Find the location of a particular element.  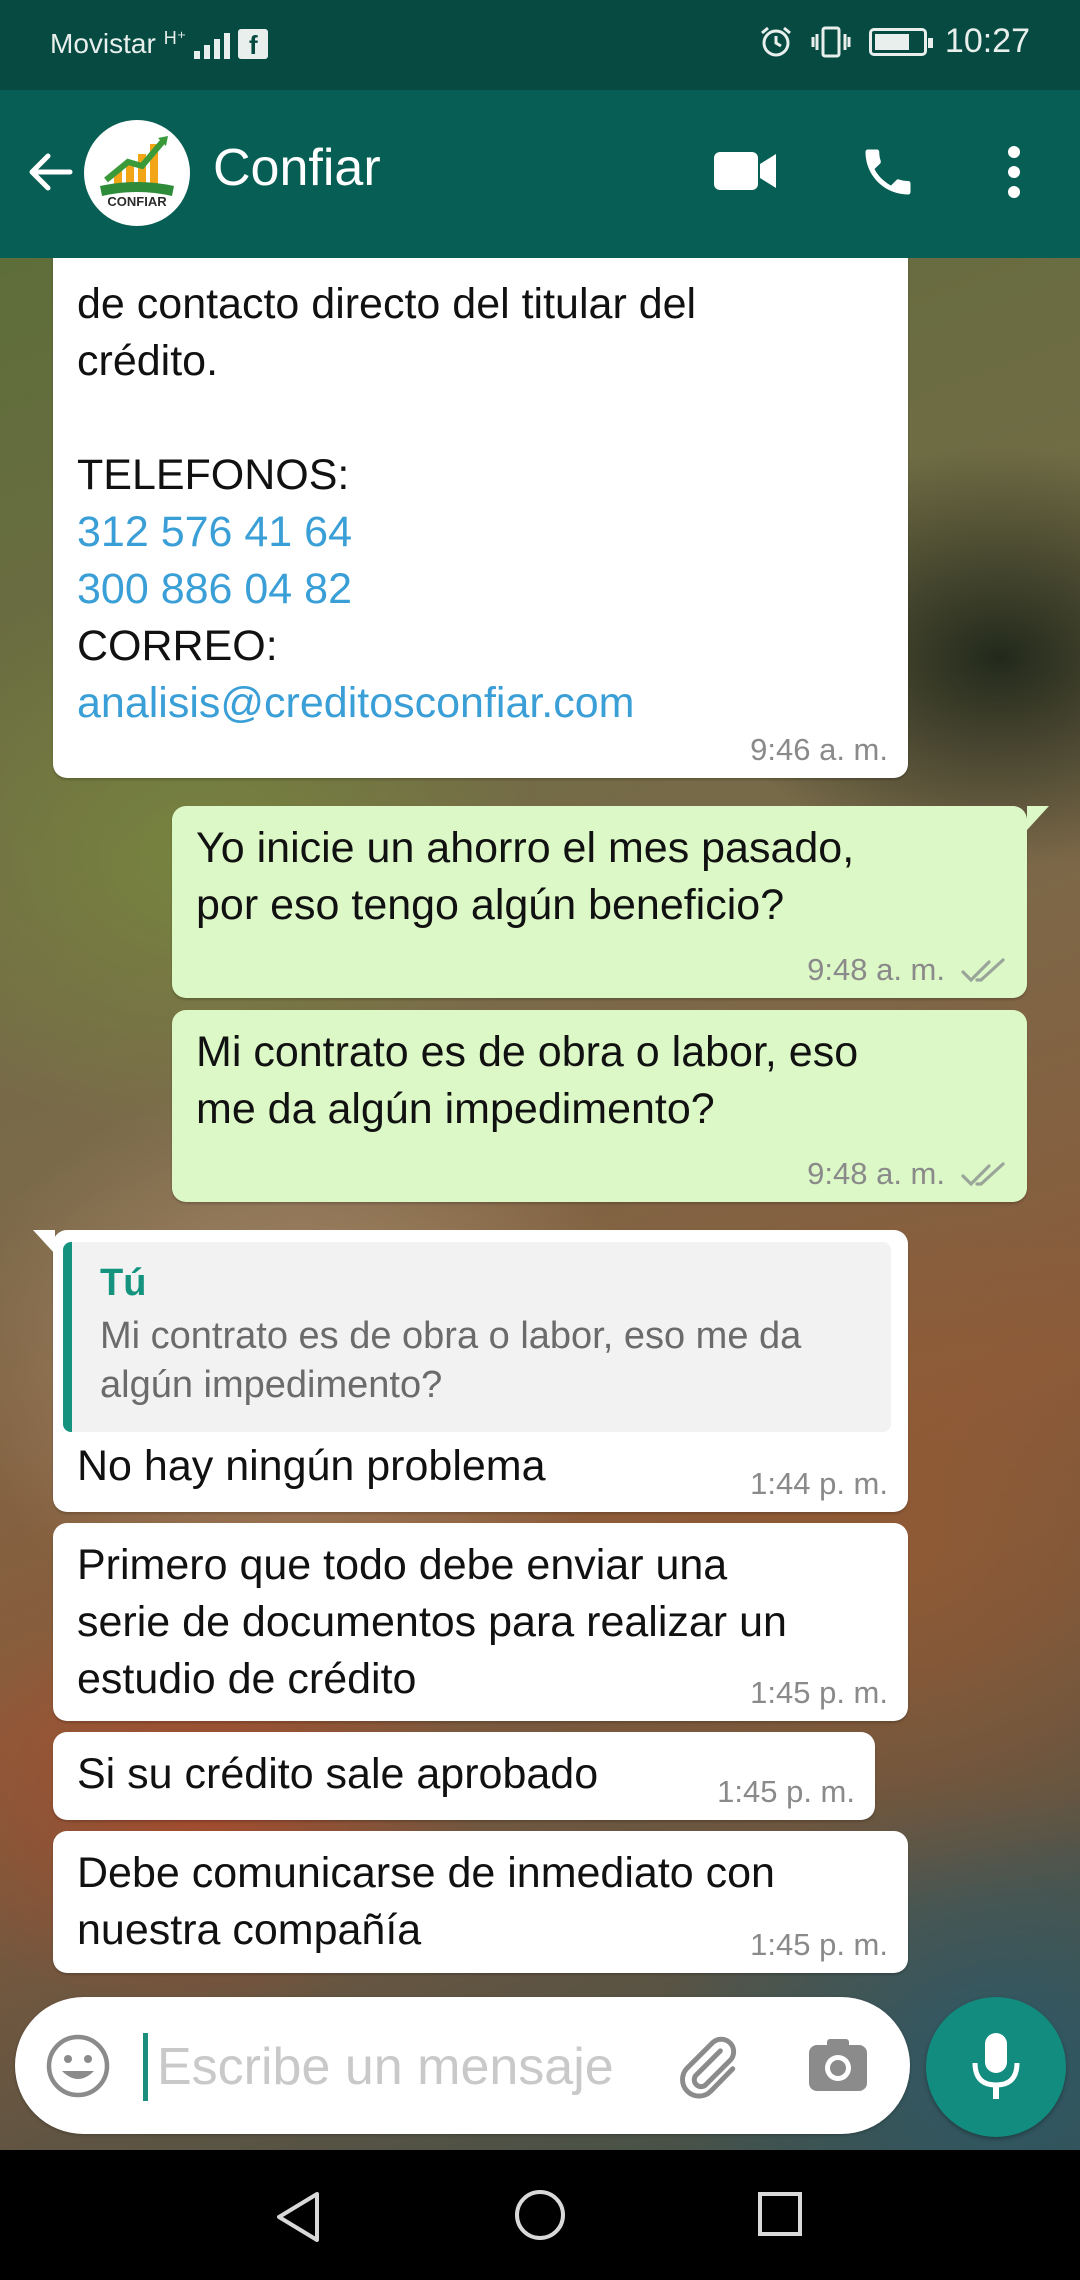

message-text-line: Yo inicie un ahorro el mes pasado, is located at coordinates (525, 848).